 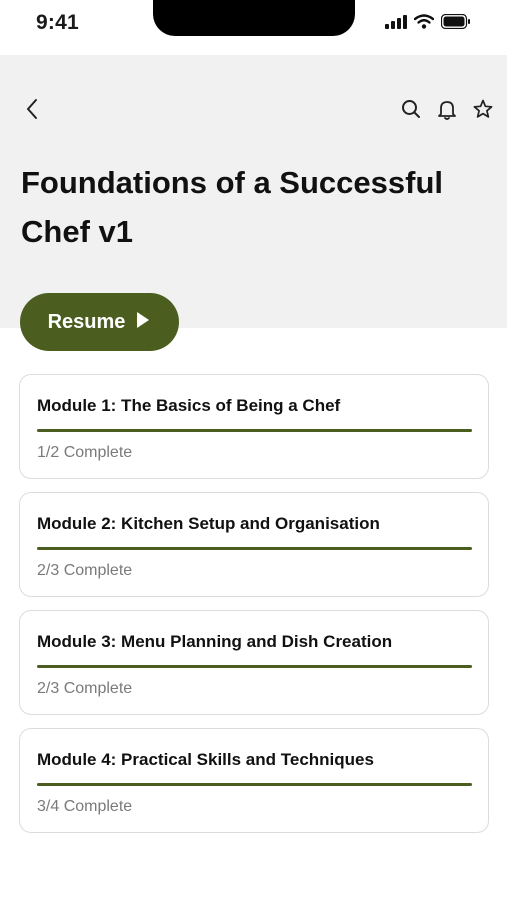 I want to click on top-actions, so click(x=447, y=111).